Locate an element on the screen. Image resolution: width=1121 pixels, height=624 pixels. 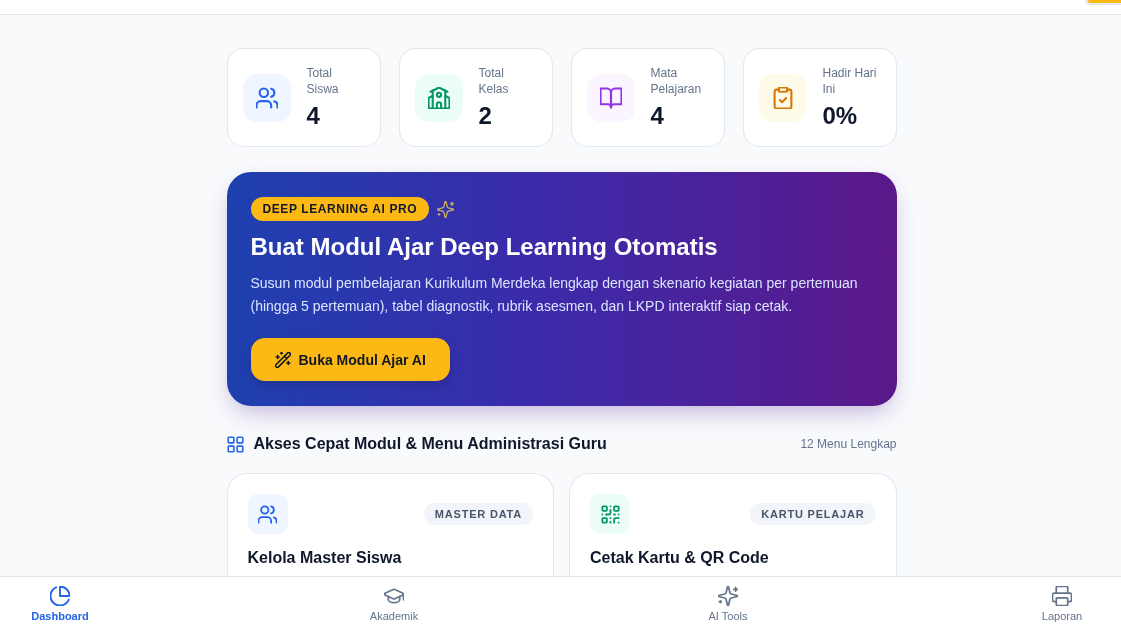
school-building-icon is located at coordinates (438, 97).